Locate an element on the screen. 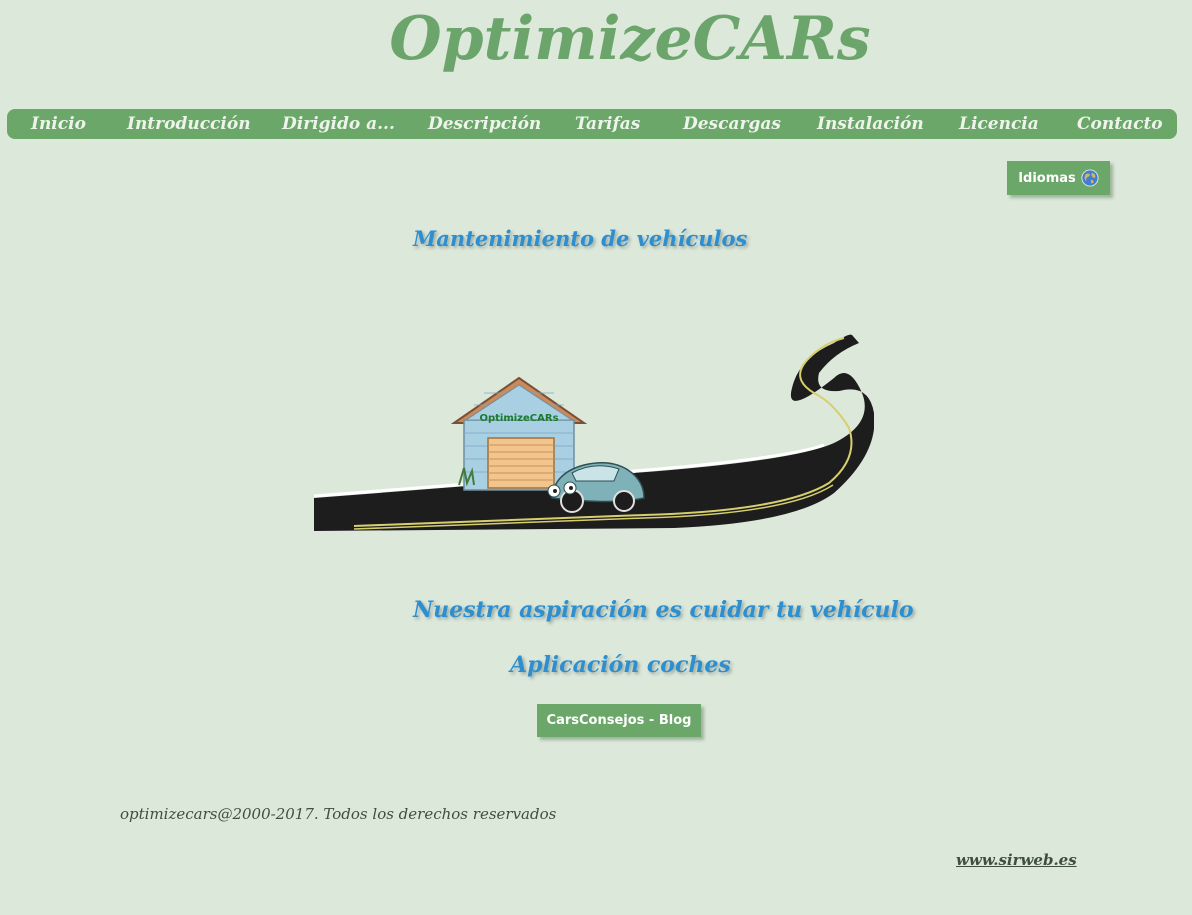 The height and width of the screenshot is (915, 1192). garage-road-illustration: OptimizeCARs is located at coordinates (594, 432).